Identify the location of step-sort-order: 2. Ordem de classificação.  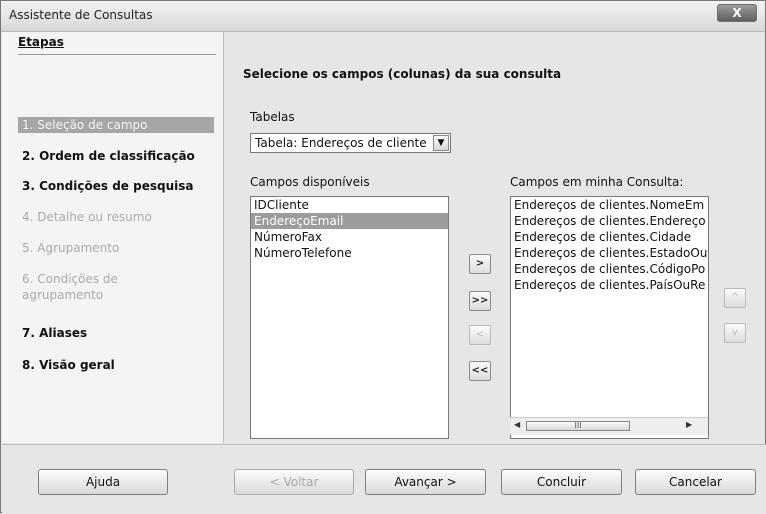
(116, 156).